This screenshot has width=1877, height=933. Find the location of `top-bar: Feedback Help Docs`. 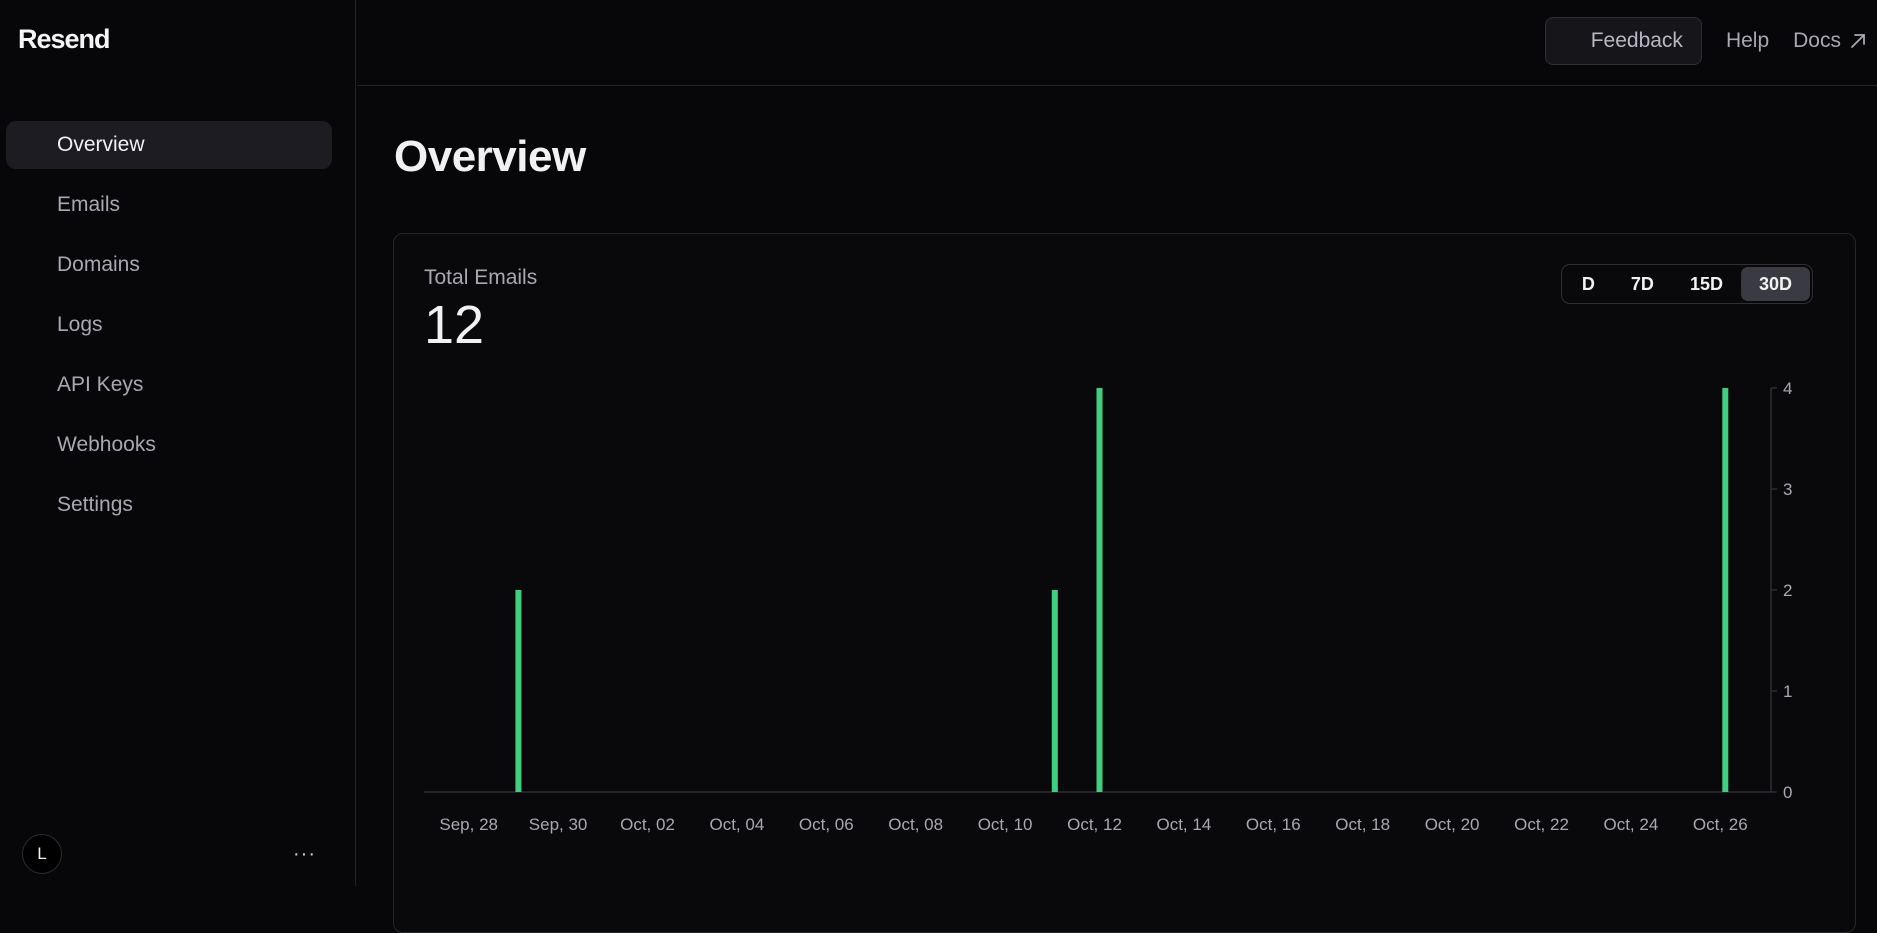

top-bar: Feedback Help Docs is located at coordinates (1117, 43).